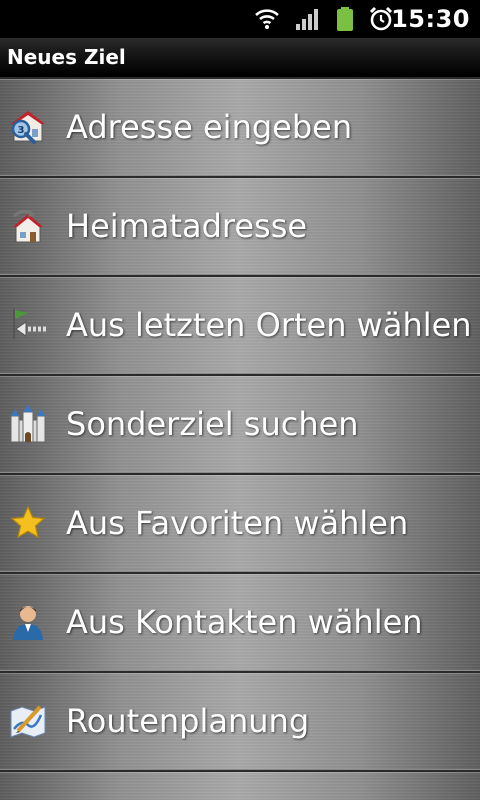 The height and width of the screenshot is (800, 480). What do you see at coordinates (28, 424) in the screenshot?
I see `poi-castle-icon` at bounding box center [28, 424].